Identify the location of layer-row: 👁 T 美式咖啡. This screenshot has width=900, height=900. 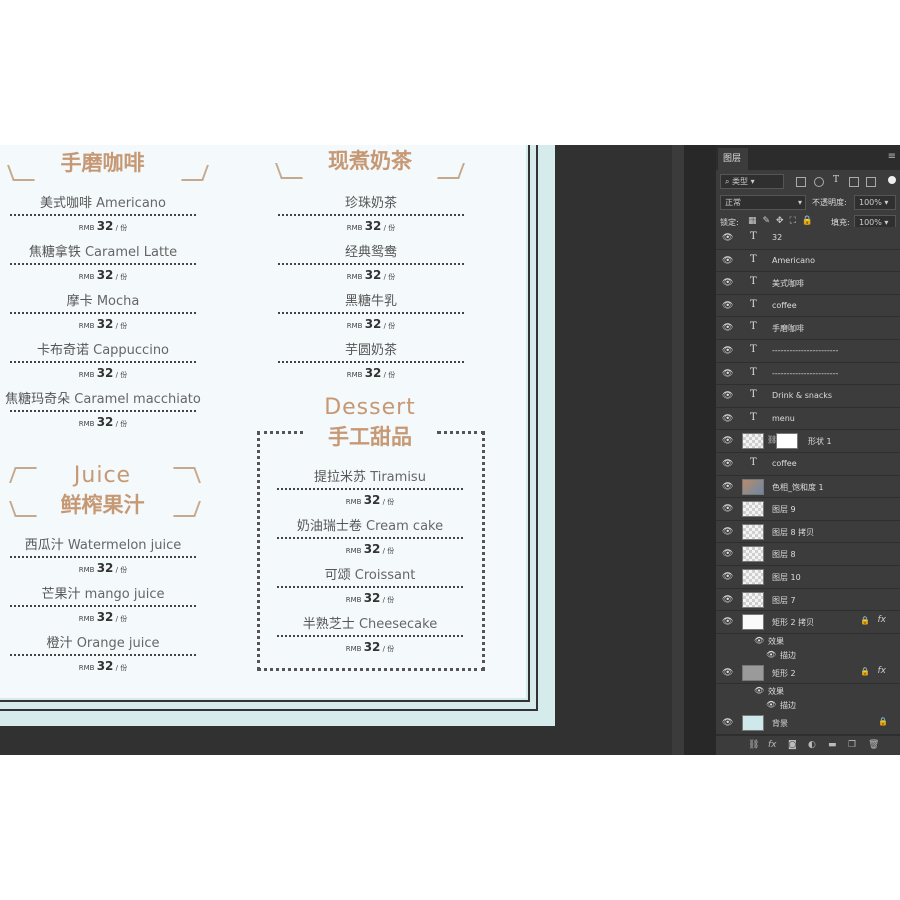
(808, 283).